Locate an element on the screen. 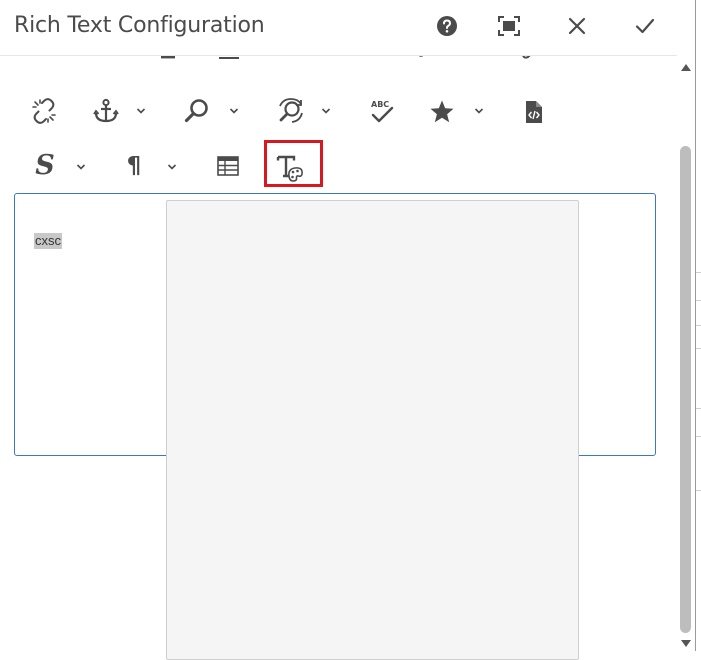 The width and height of the screenshot is (701, 660). dialog-scrollbar is located at coordinates (686, 325).